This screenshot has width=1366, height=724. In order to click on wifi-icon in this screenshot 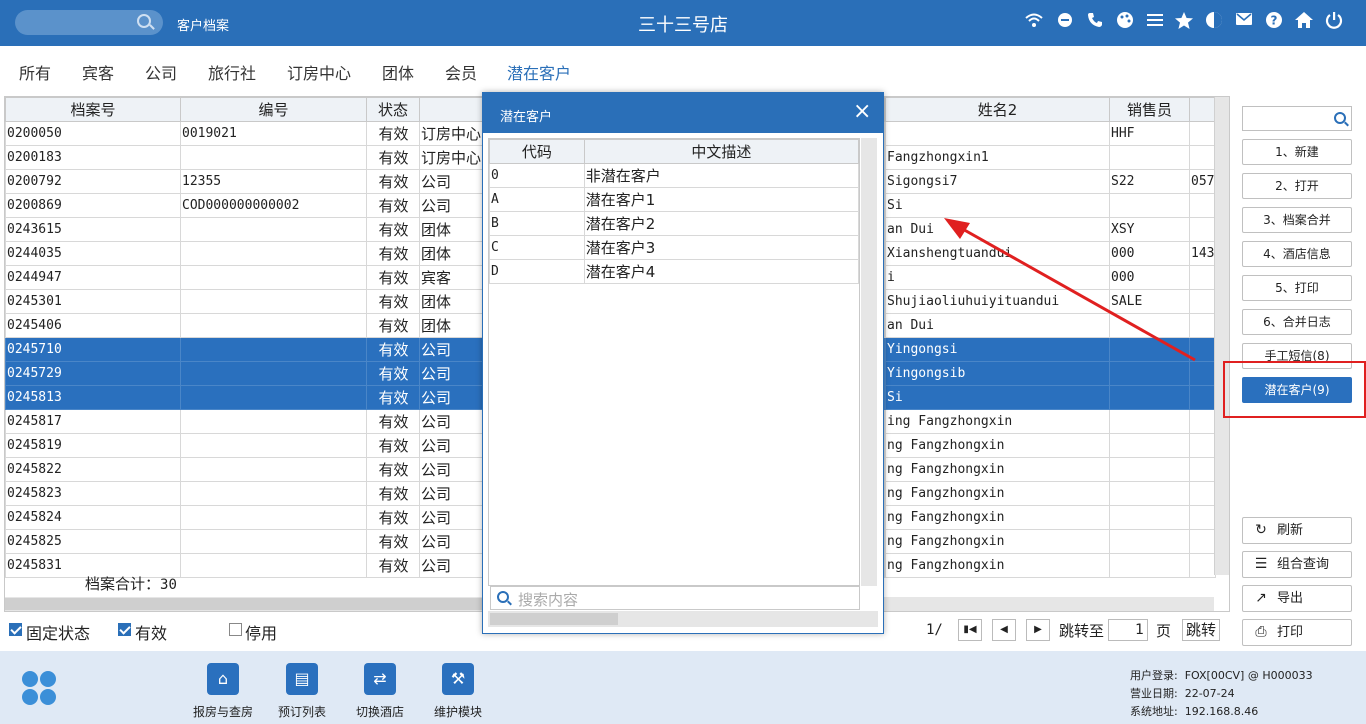, I will do `click(1034, 22)`.